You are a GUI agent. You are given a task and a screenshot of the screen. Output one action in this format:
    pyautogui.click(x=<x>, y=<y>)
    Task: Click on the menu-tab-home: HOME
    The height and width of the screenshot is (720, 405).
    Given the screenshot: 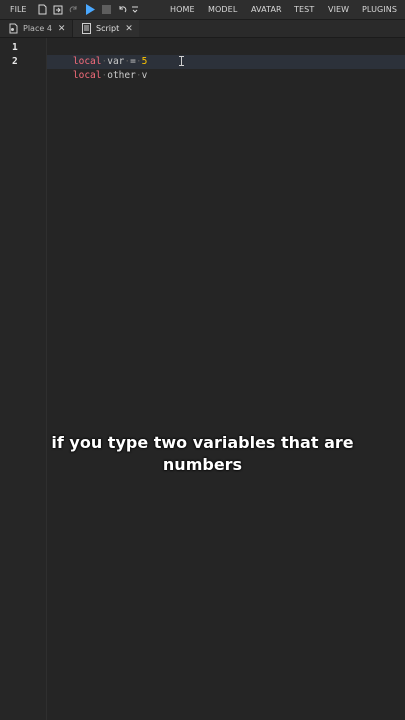 What is the action you would take?
    pyautogui.click(x=182, y=9)
    